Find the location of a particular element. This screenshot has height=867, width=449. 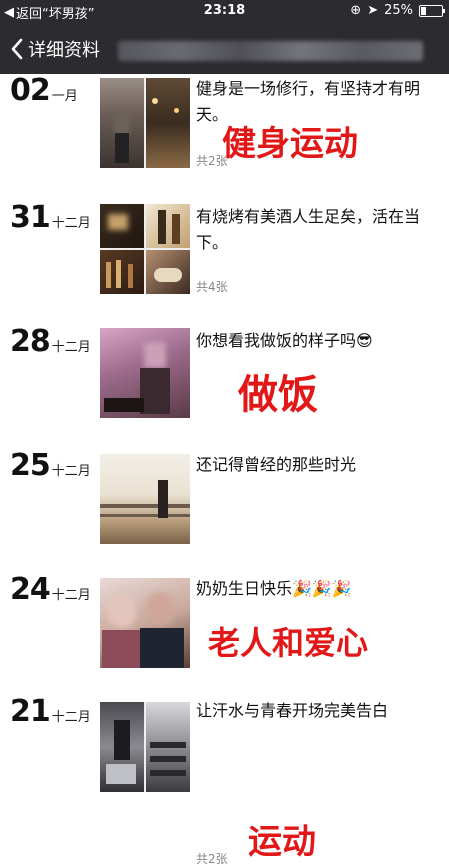

annotation-label: 做饭 is located at coordinates (278, 395).